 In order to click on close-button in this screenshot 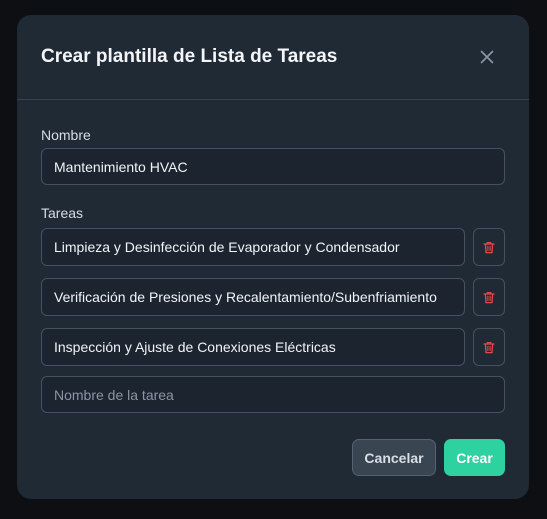, I will do `click(487, 57)`.